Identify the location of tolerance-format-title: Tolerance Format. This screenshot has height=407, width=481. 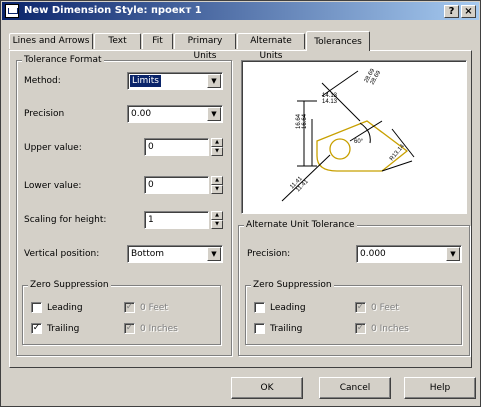
(63, 60).